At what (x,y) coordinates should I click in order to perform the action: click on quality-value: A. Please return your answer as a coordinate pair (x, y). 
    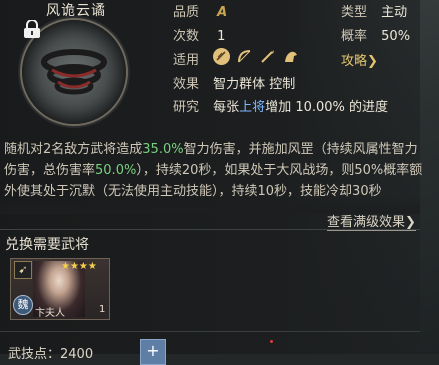
    Looking at the image, I should click on (222, 12).